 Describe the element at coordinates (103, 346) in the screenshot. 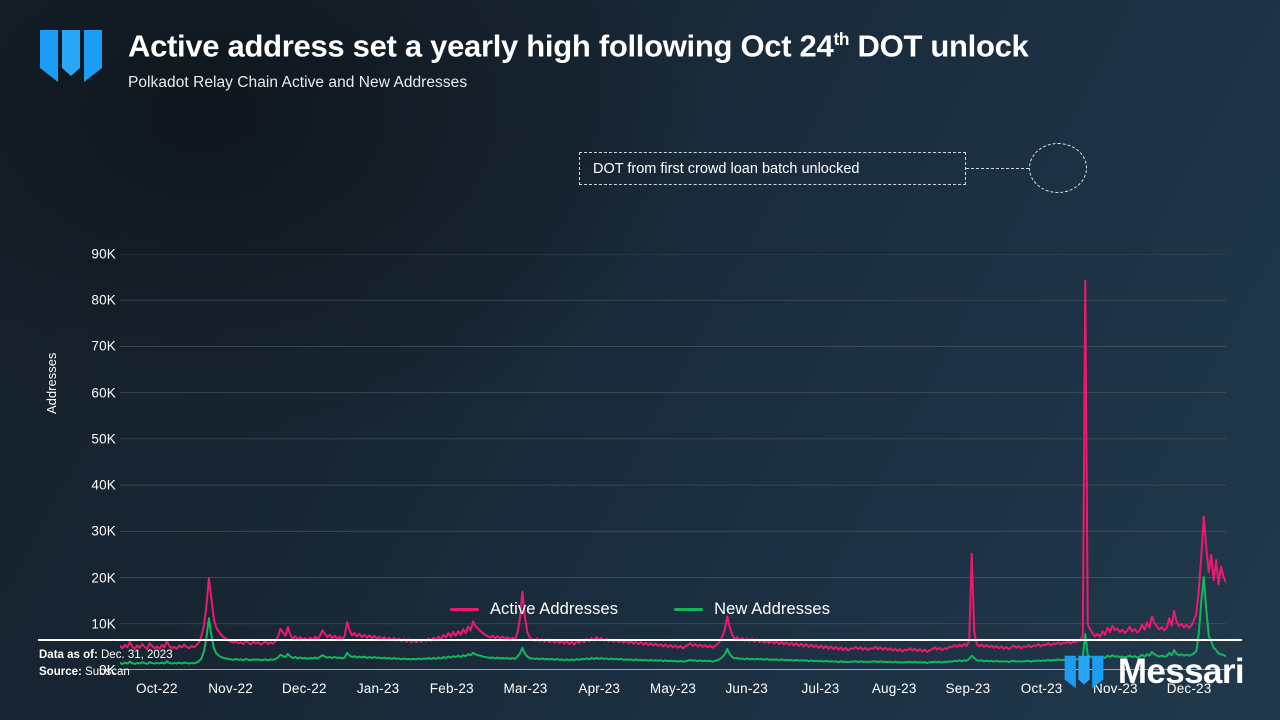

I see `y-axis-tick-label: 70K` at that location.